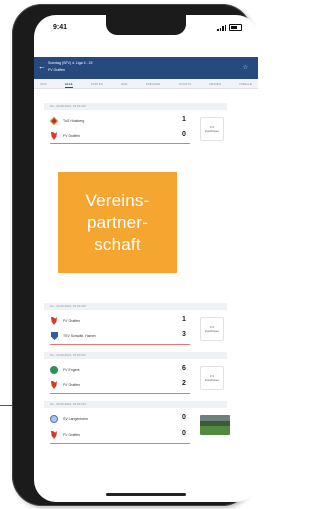  Describe the element at coordinates (135, 404) in the screenshot. I see `match-date: So., 26.09.2021, 15:00 Uhr` at that location.